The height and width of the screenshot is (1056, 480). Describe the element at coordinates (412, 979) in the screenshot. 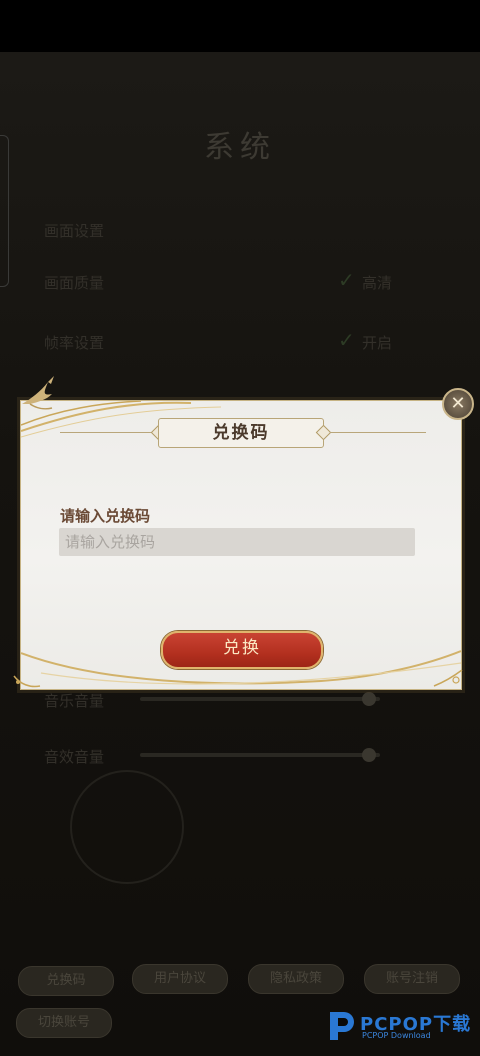

I see `bottom-button: 账号注销` at that location.